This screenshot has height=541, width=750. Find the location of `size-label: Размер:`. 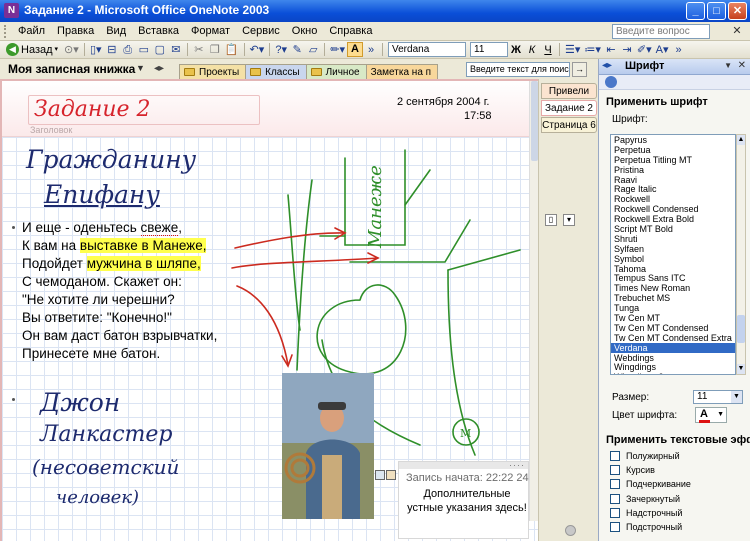

size-label: Размер: is located at coordinates (631, 397).